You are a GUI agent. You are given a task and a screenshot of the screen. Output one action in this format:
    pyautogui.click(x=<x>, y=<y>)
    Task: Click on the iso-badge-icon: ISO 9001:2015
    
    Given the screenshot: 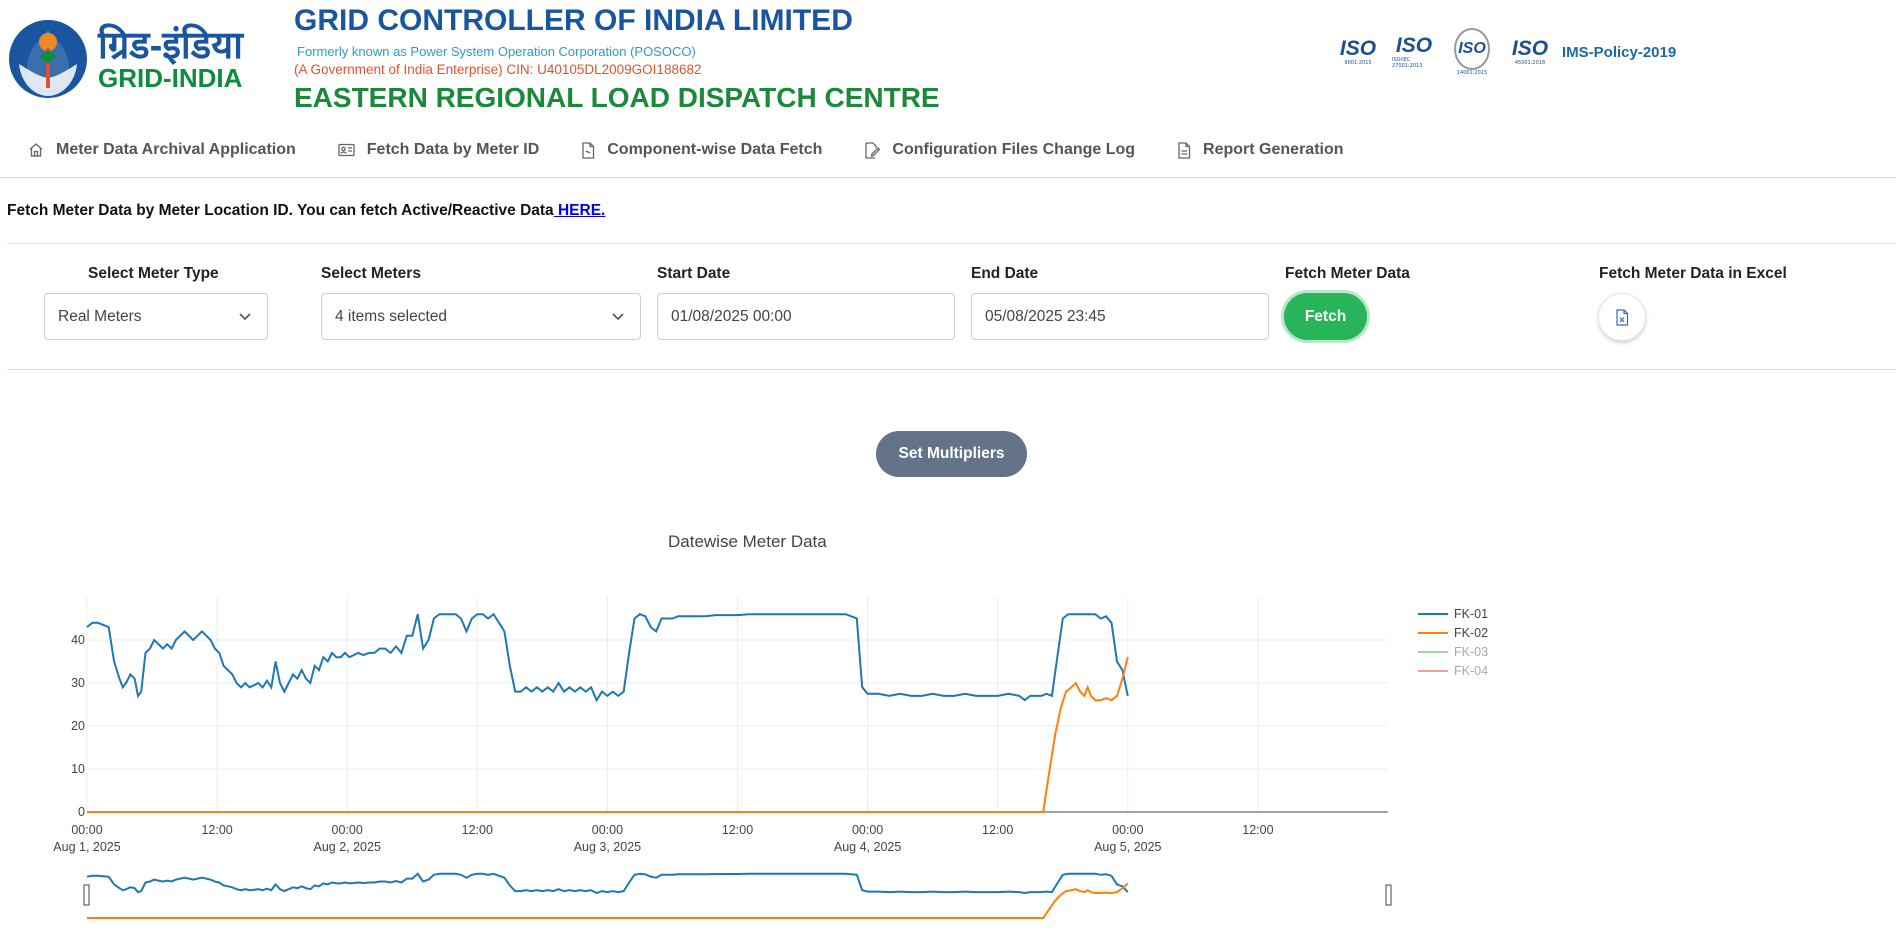 What is the action you would take?
    pyautogui.click(x=1358, y=52)
    